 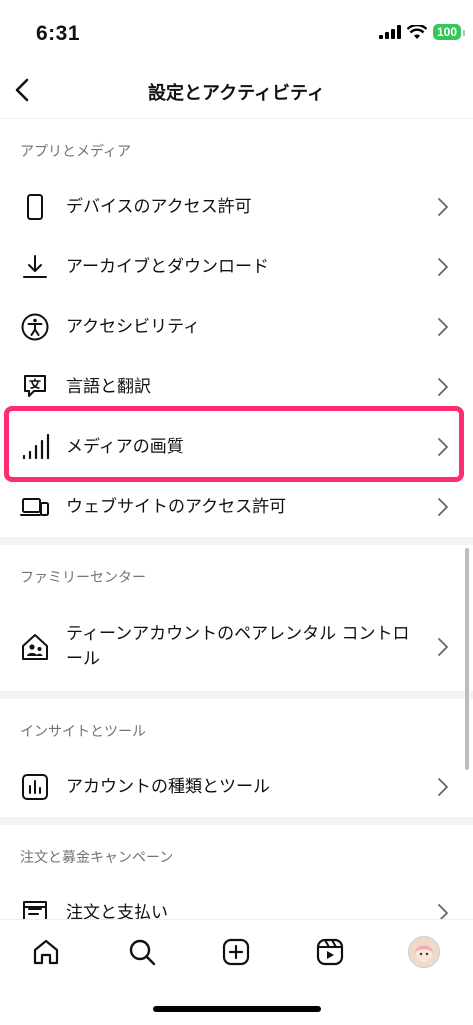 I want to click on page-title: 設定とアクティビティ, so click(x=236, y=93).